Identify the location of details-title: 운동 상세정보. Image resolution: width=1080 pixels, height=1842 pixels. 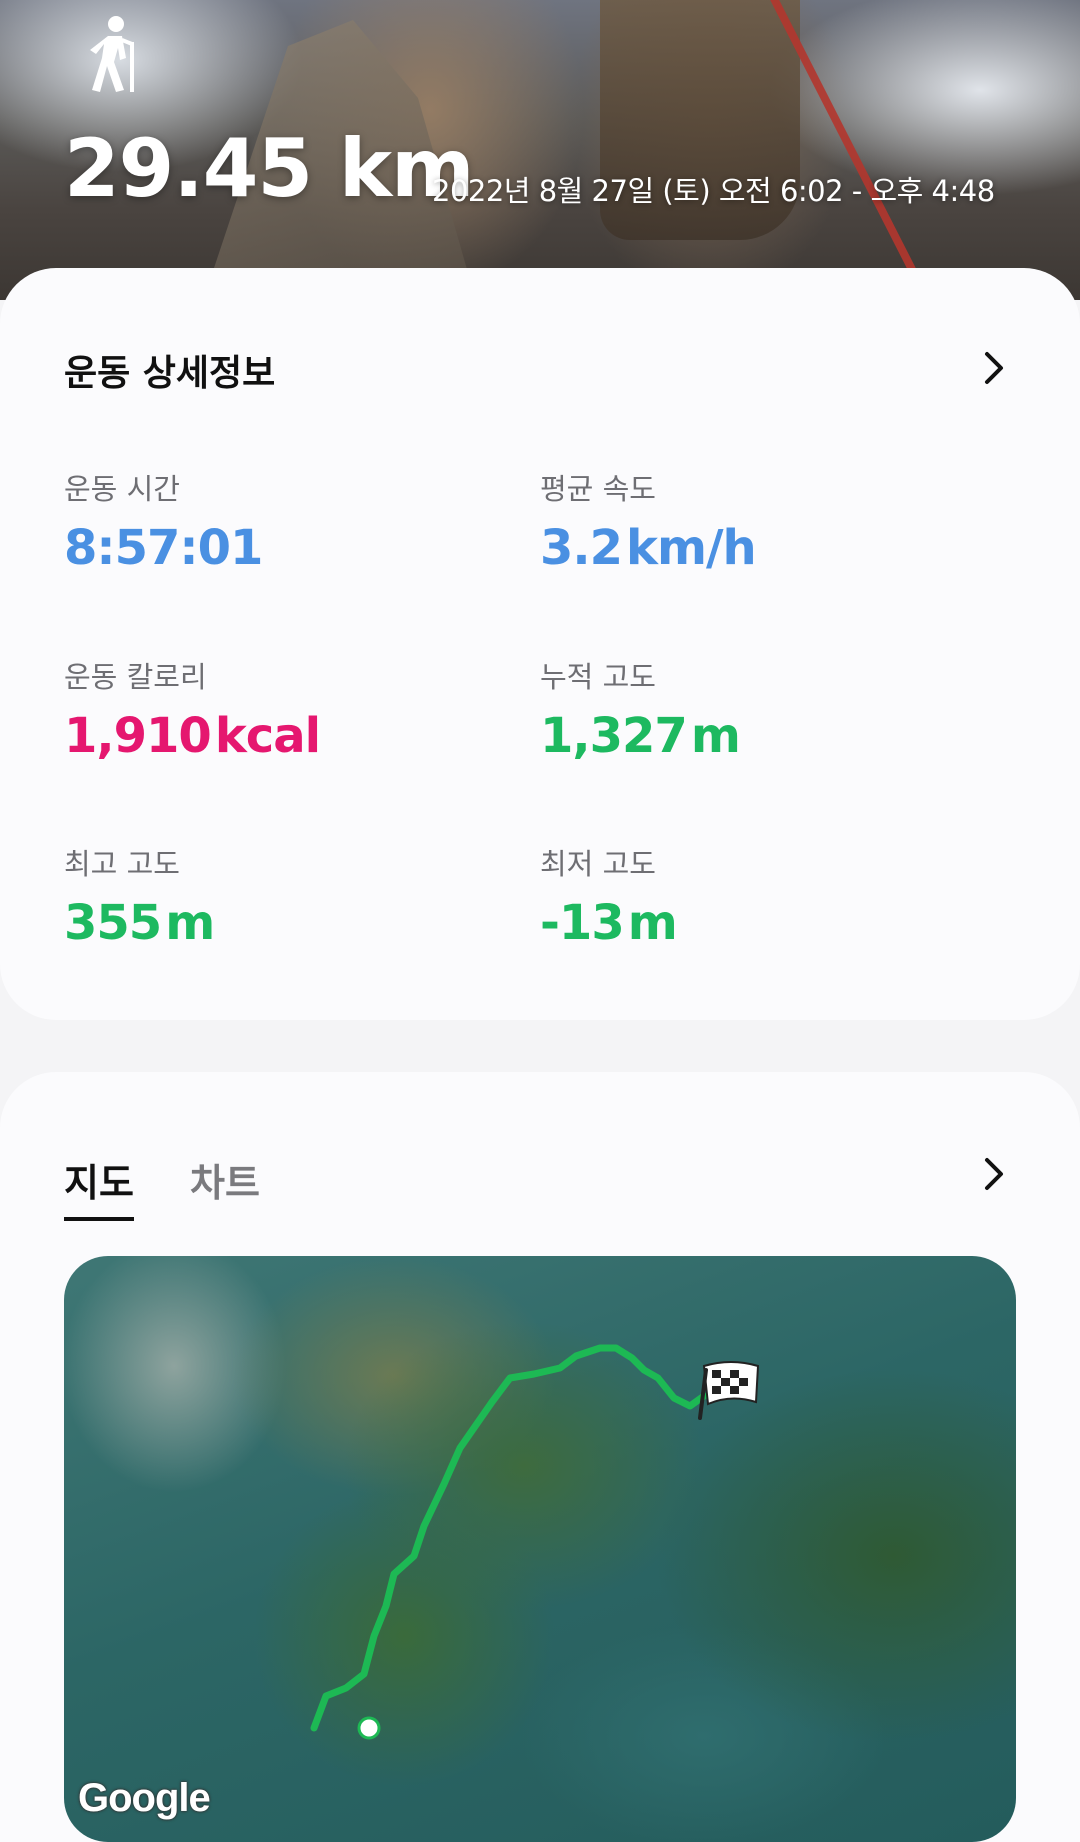
(170, 373).